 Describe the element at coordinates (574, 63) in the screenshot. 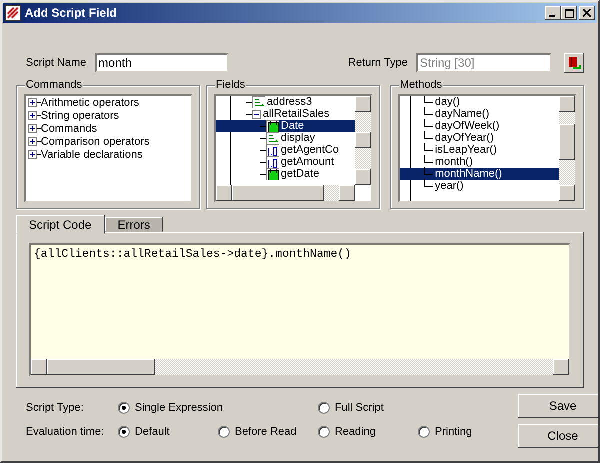

I see `type-picker-button` at that location.